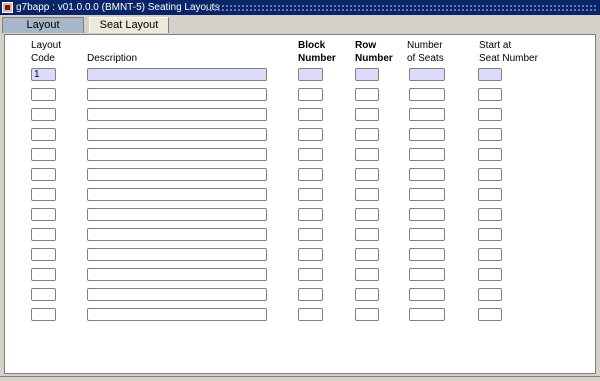  I want to click on tab-seat-layout: Seat Layout, so click(129, 25).